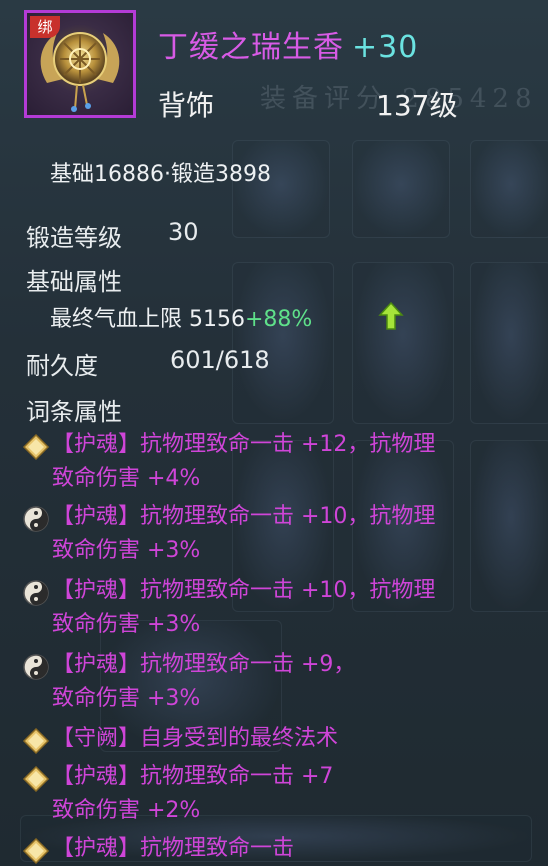 This screenshot has height=866, width=548. Describe the element at coordinates (277, 682) in the screenshot. I see `affix-row: 【护魂】抗物理致命一击 +9， 致命伤害 +3%` at that location.